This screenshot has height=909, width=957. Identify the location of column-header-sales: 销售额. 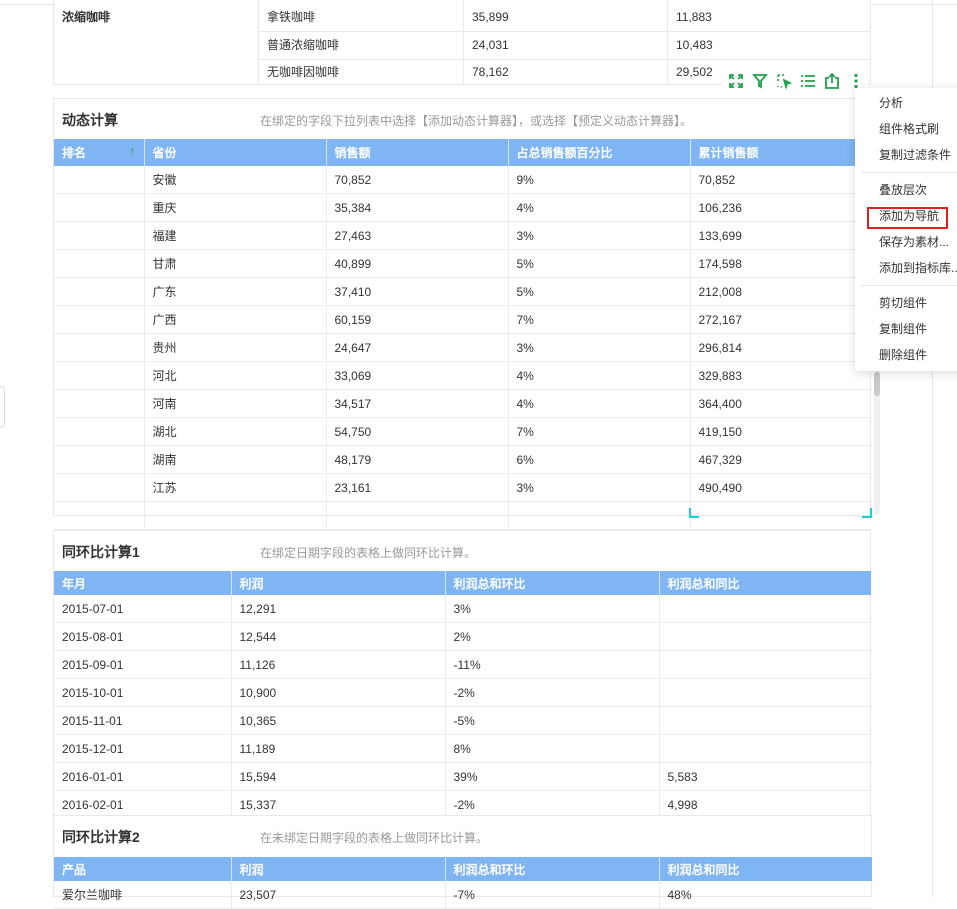
(417, 152).